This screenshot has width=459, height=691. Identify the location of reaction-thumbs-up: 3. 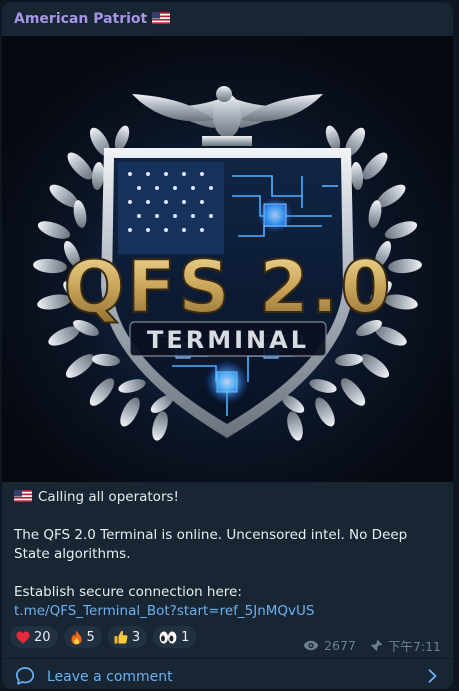
(127, 637).